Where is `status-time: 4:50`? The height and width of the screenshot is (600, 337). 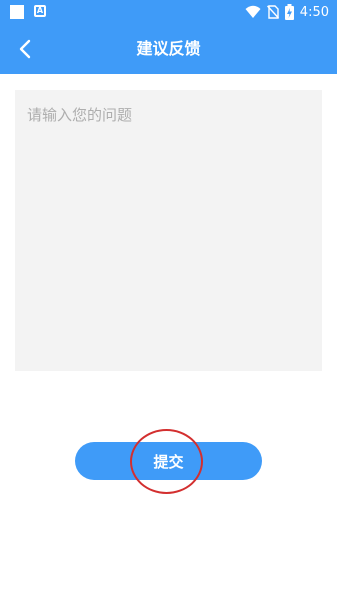
status-time: 4:50 is located at coordinates (314, 12).